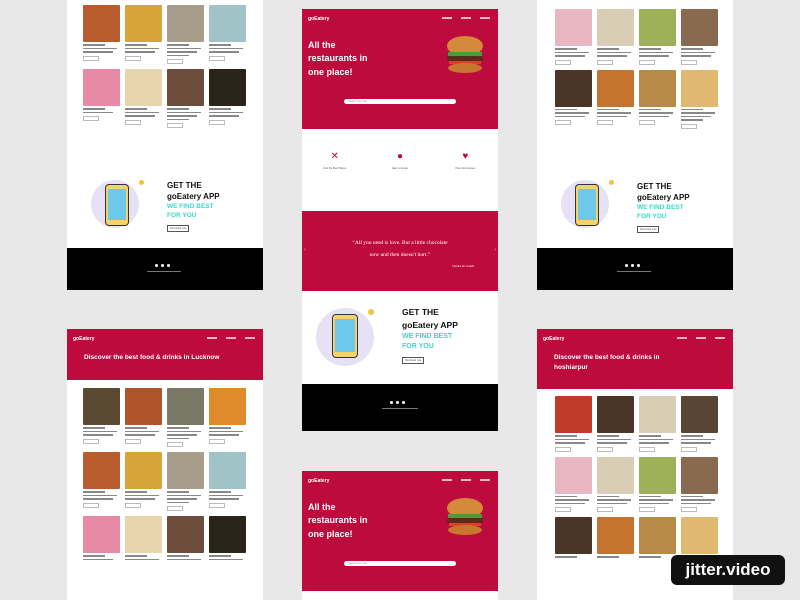 The height and width of the screenshot is (600, 800). I want to click on burger-image, so click(465, 54).